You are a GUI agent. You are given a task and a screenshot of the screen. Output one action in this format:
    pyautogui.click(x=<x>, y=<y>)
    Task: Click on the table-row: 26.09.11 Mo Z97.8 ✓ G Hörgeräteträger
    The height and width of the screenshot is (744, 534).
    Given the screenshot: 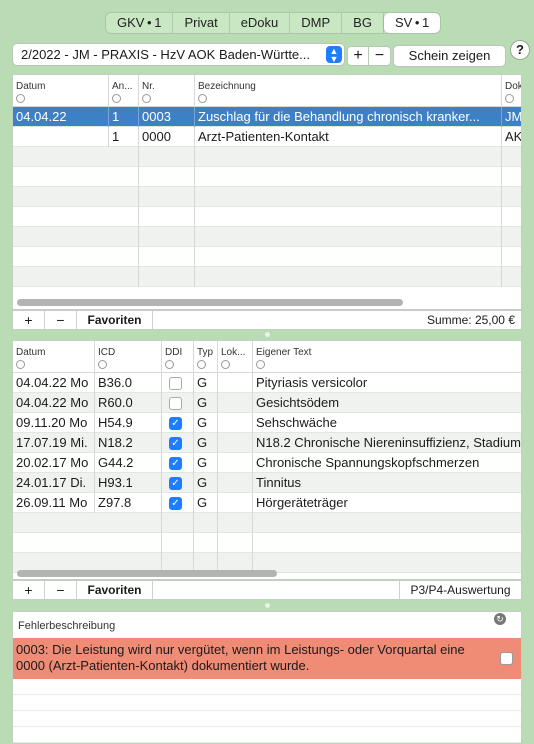 What is the action you would take?
    pyautogui.click(x=267, y=503)
    